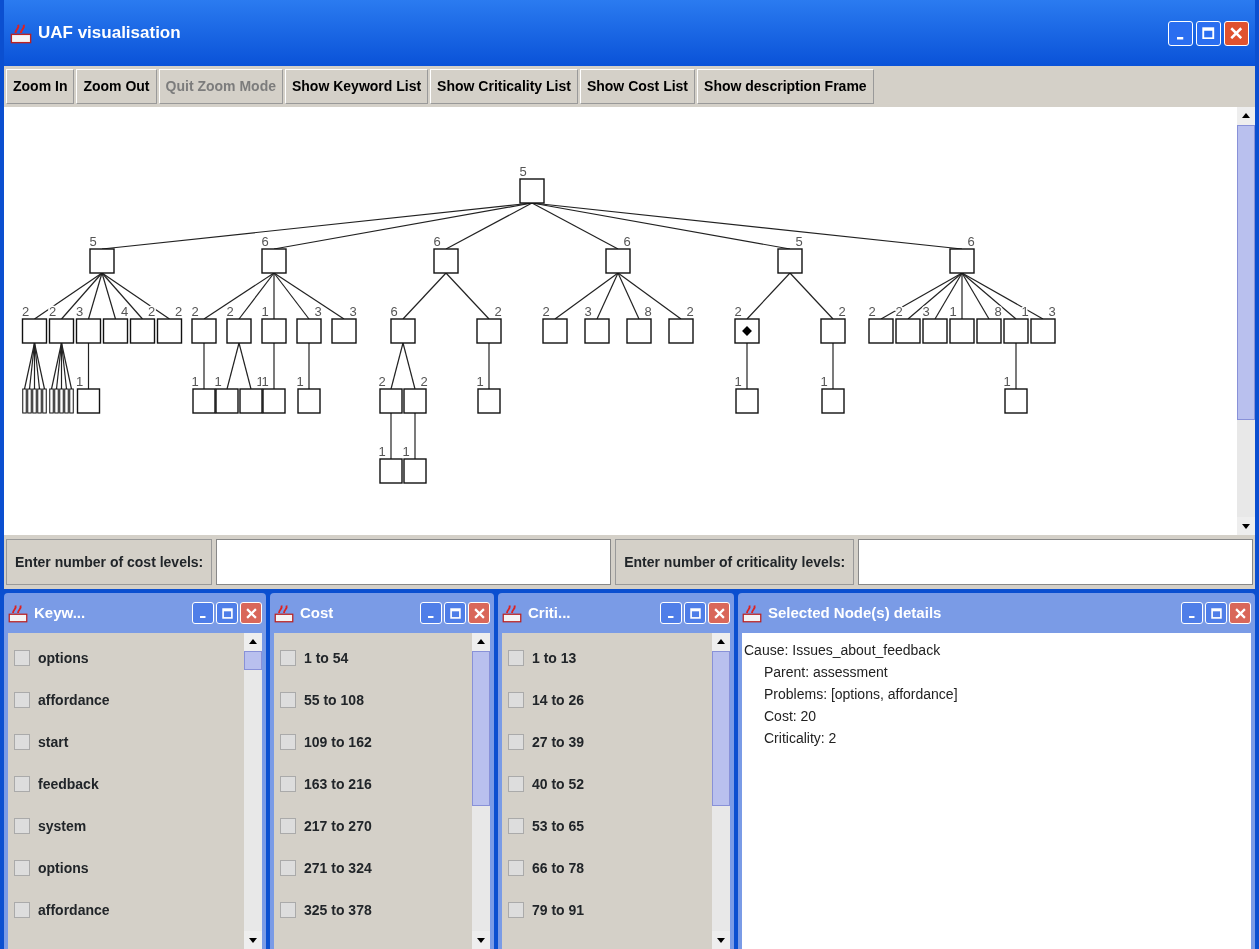 Image resolution: width=1259 pixels, height=949 pixels. What do you see at coordinates (357, 86) in the screenshot?
I see `toolbar-button: Show Keyword List` at bounding box center [357, 86].